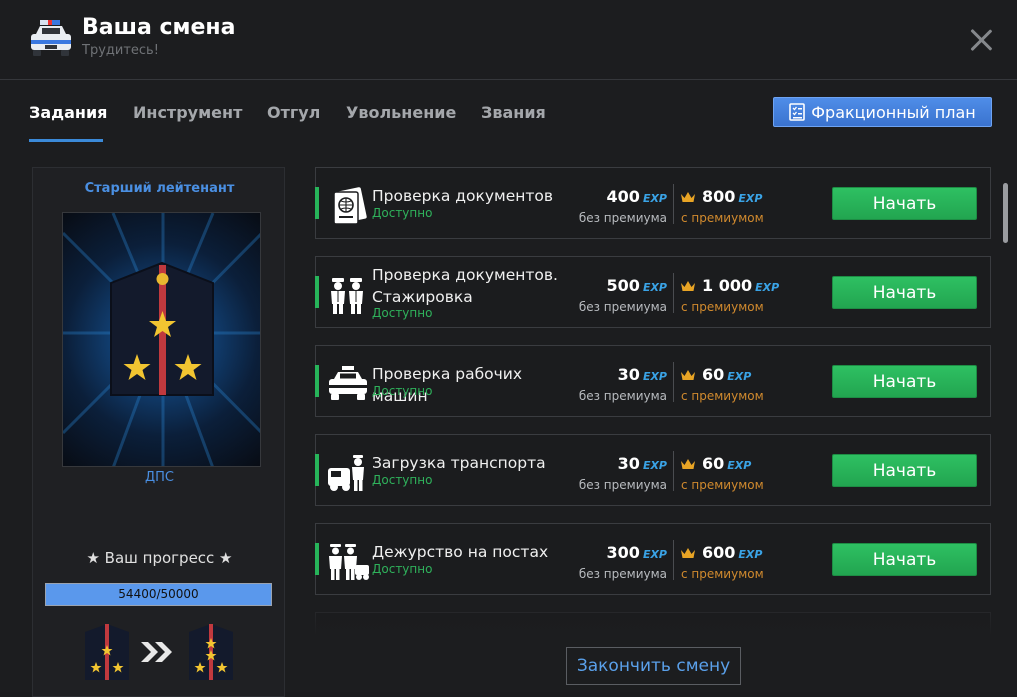 Image resolution: width=1017 pixels, height=697 pixels. Describe the element at coordinates (513, 112) in the screenshot. I see `tab-ranks: Звания` at that location.